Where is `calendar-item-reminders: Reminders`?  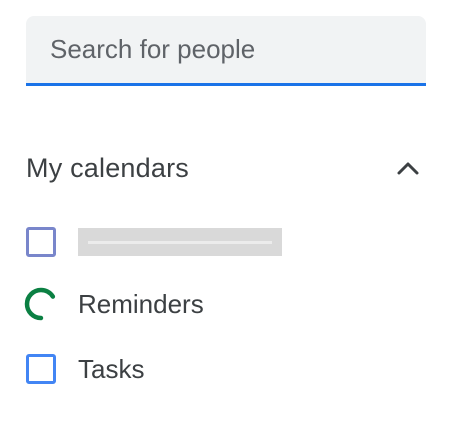 calendar-item-reminders: Reminders is located at coordinates (113, 304).